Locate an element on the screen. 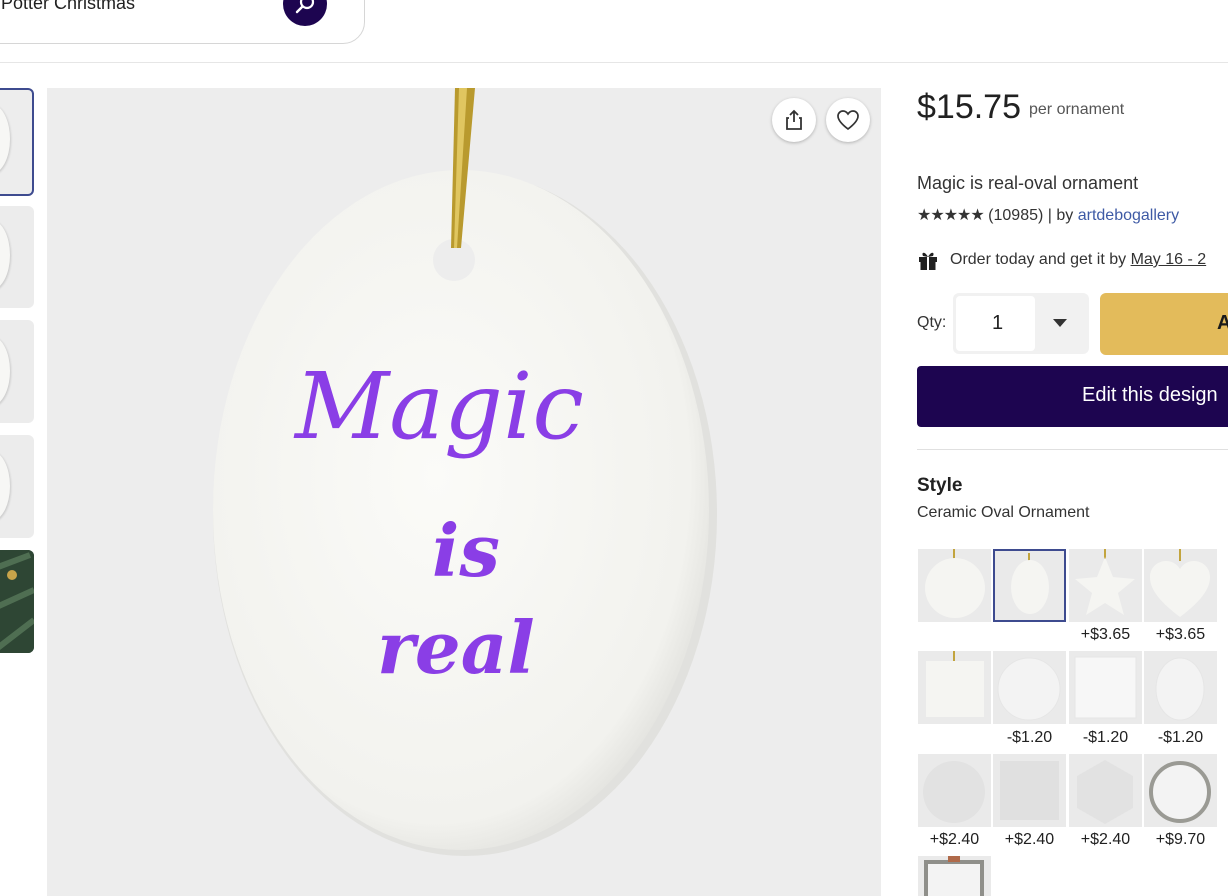 This screenshot has width=1228, height=896. style-option-heart is located at coordinates (1180, 585).